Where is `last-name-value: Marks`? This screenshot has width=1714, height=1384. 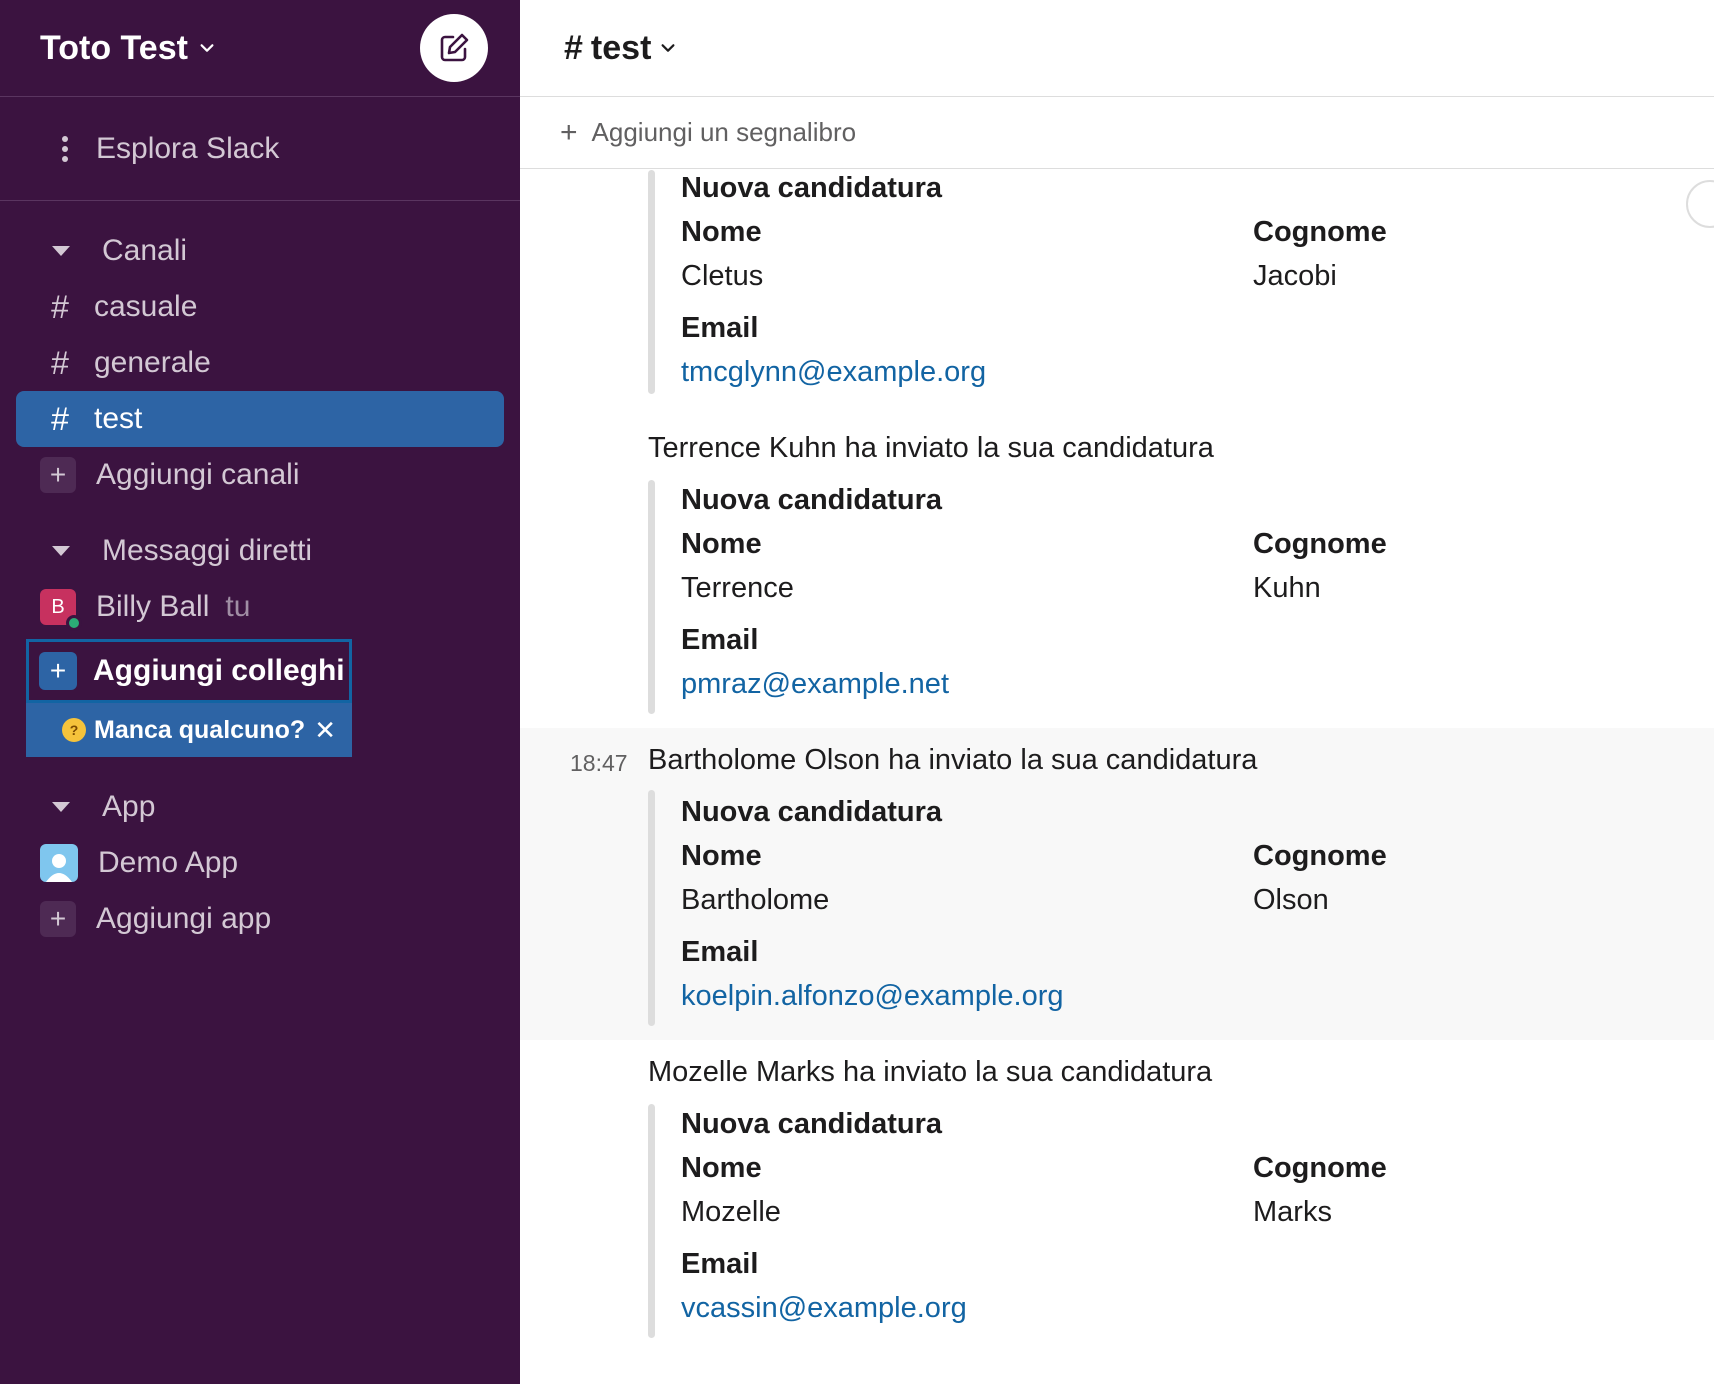
last-name-value: Marks is located at coordinates (1292, 1212).